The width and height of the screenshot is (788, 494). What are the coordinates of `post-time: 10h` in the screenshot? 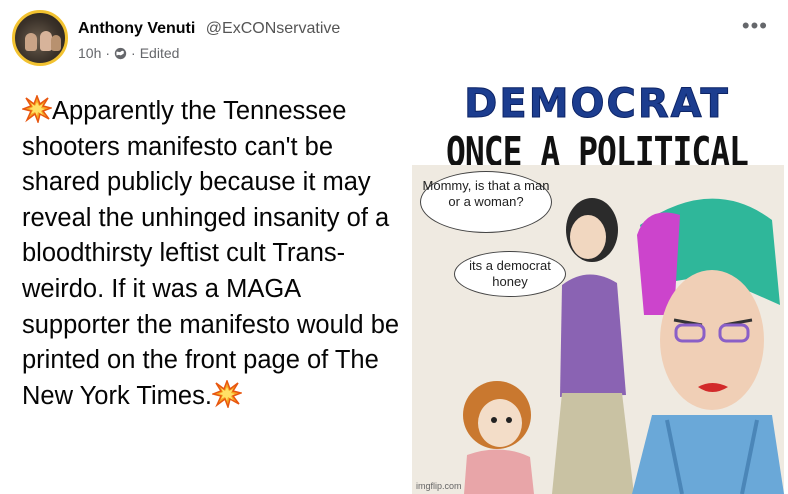 It's located at (89, 53).